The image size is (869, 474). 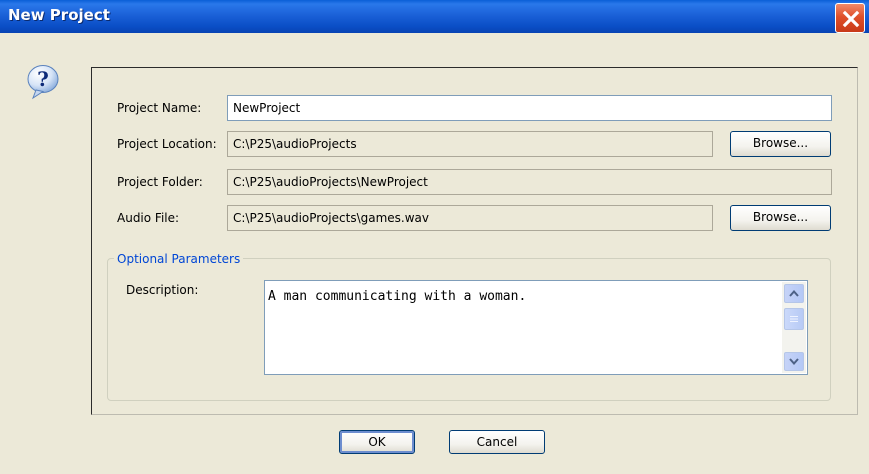 What do you see at coordinates (179, 259) in the screenshot?
I see `optional-parameters-title: Optional Parameters` at bounding box center [179, 259].